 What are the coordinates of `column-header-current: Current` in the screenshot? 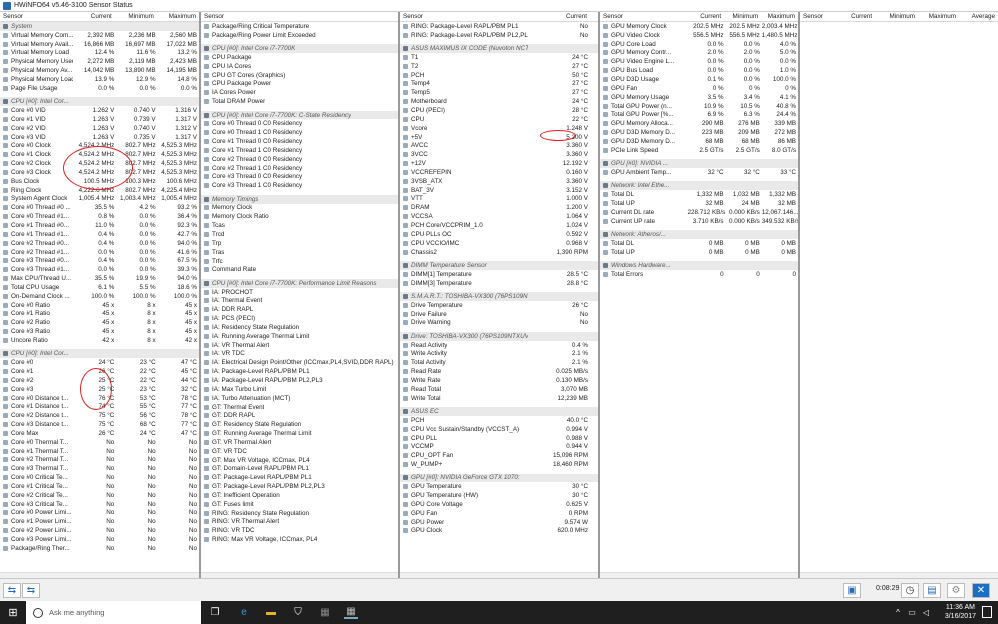 It's located at (853, 16).